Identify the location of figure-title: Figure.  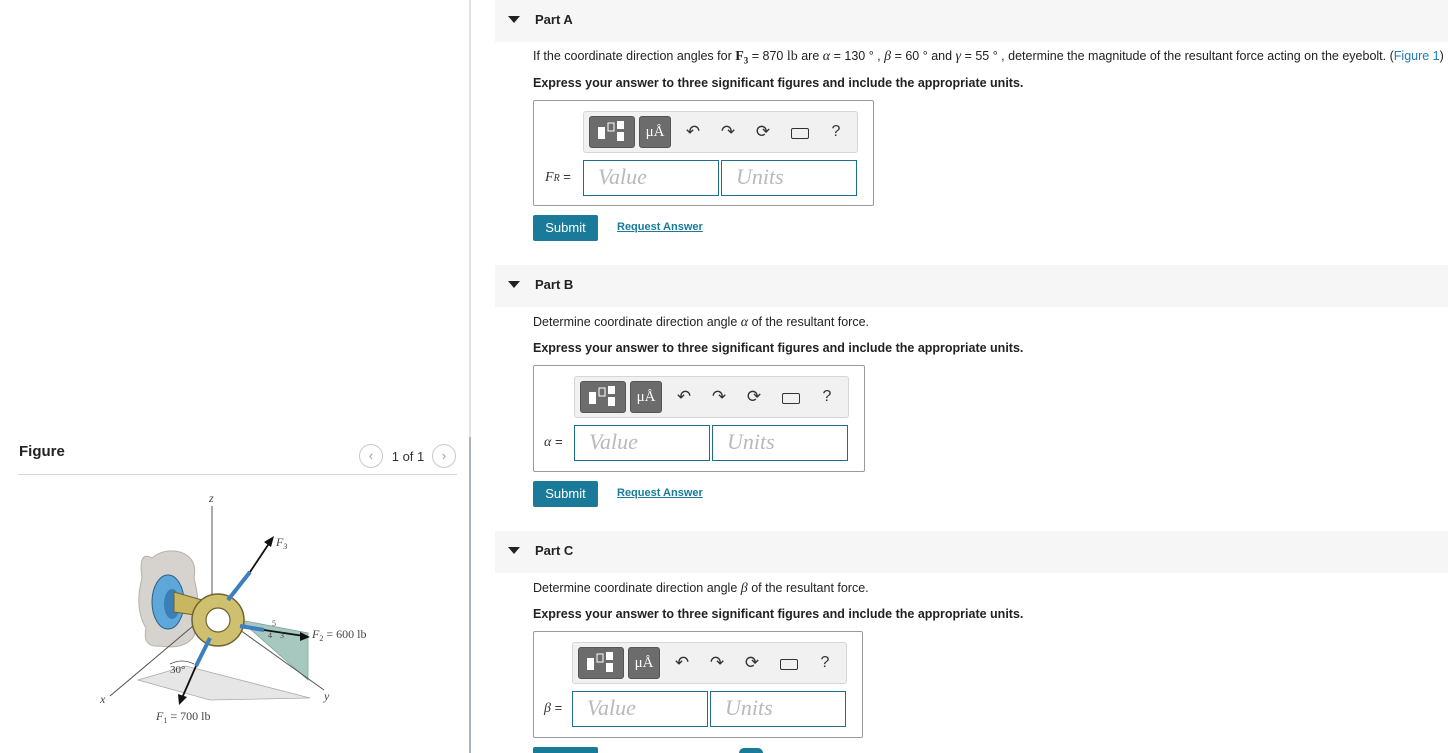
(42, 451).